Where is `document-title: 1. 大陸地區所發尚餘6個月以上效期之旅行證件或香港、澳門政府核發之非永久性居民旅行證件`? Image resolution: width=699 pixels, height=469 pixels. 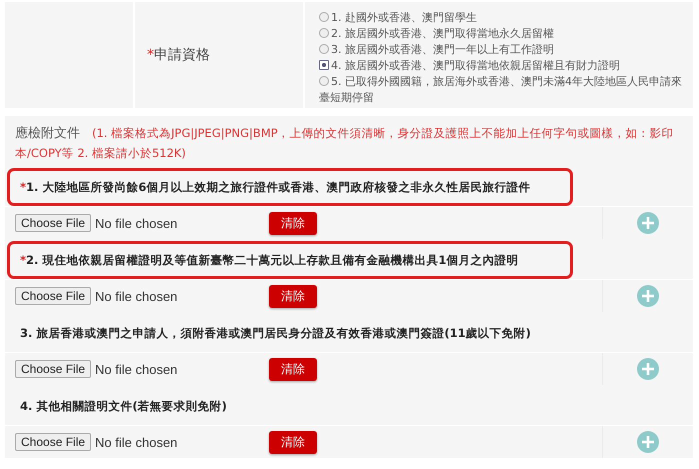
document-title: 1. 大陸地區所發尚餘6個月以上效期之旅行證件或香港、澳門政府核發之非永久性居民旅行證件 is located at coordinates (278, 187).